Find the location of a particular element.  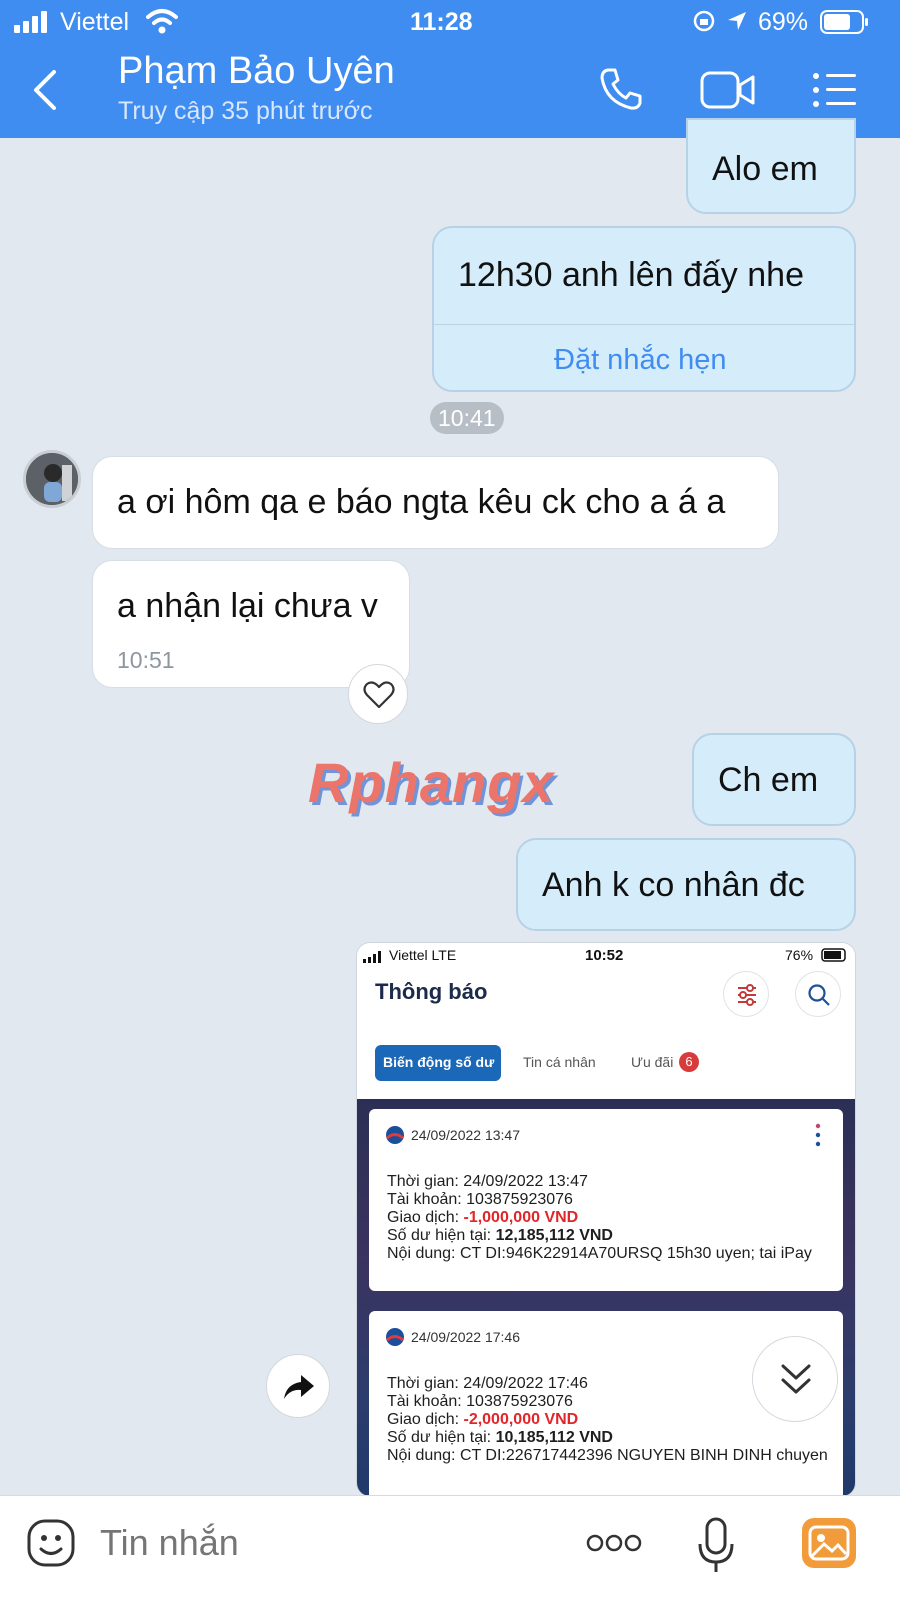

menu-icon is located at coordinates (835, 90).